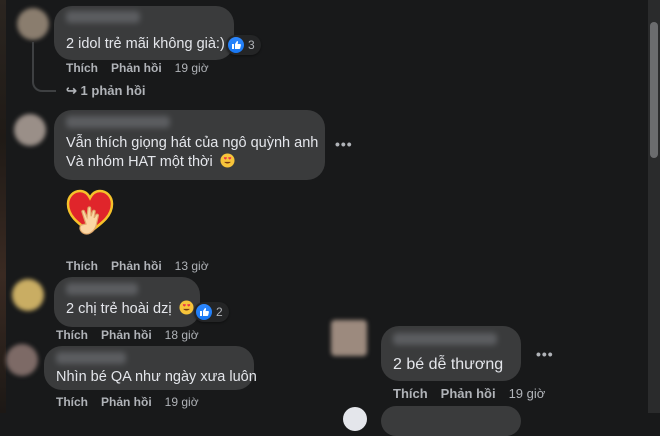 The width and height of the screenshot is (660, 436). I want to click on comment-text-line2-wrap: Và nhóm HAT một thời, so click(150, 162).